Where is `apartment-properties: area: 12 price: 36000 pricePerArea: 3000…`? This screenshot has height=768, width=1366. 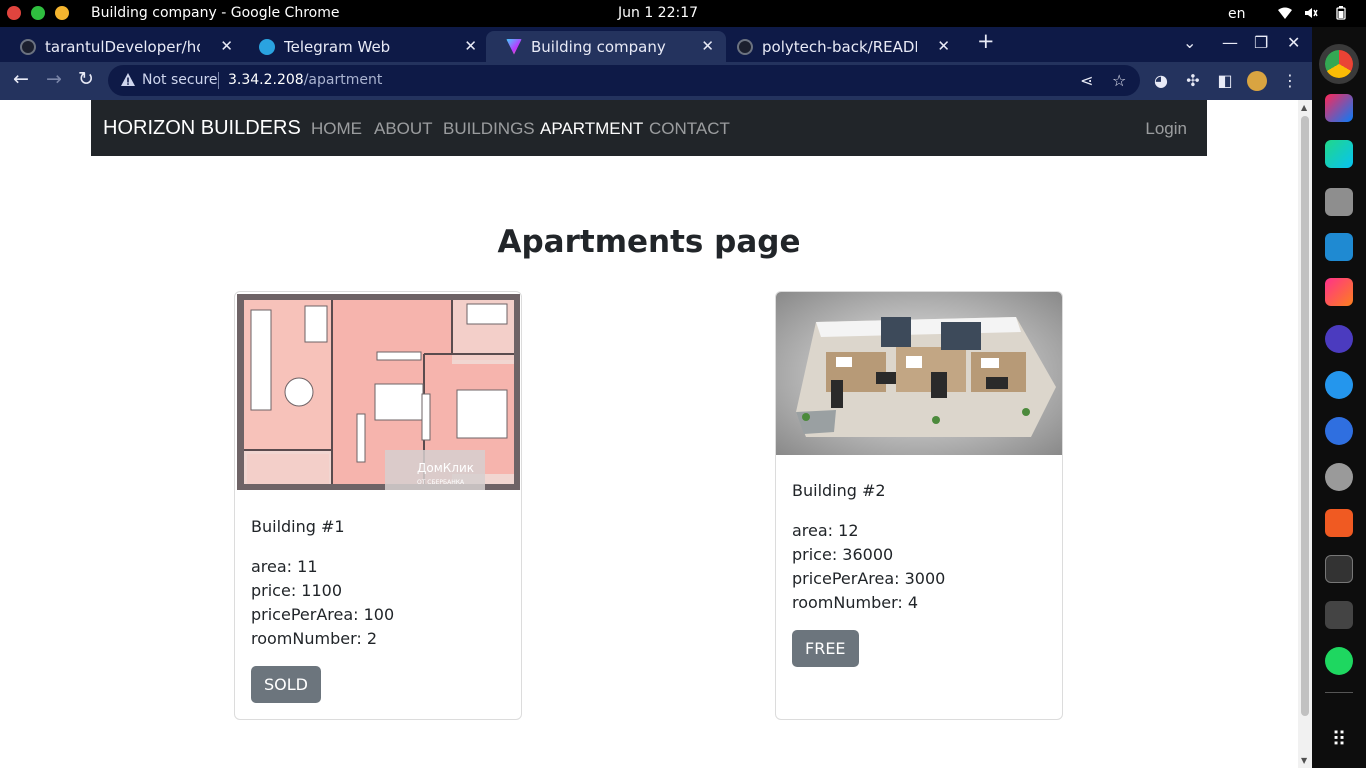
apartment-properties: area: 12 price: 36000 pricePerArea: 3000… is located at coordinates (868, 567).